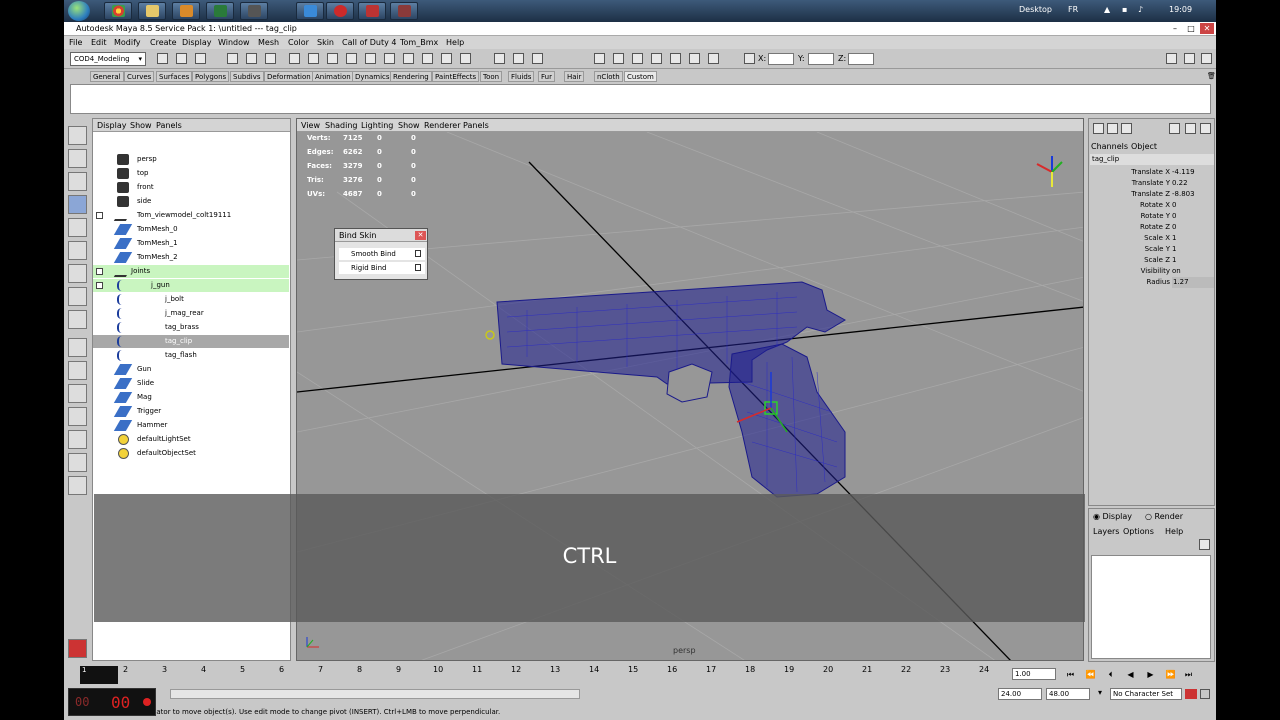 Image resolution: width=1280 pixels, height=720 pixels. I want to click on shelf-tab-general: General, so click(107, 76).